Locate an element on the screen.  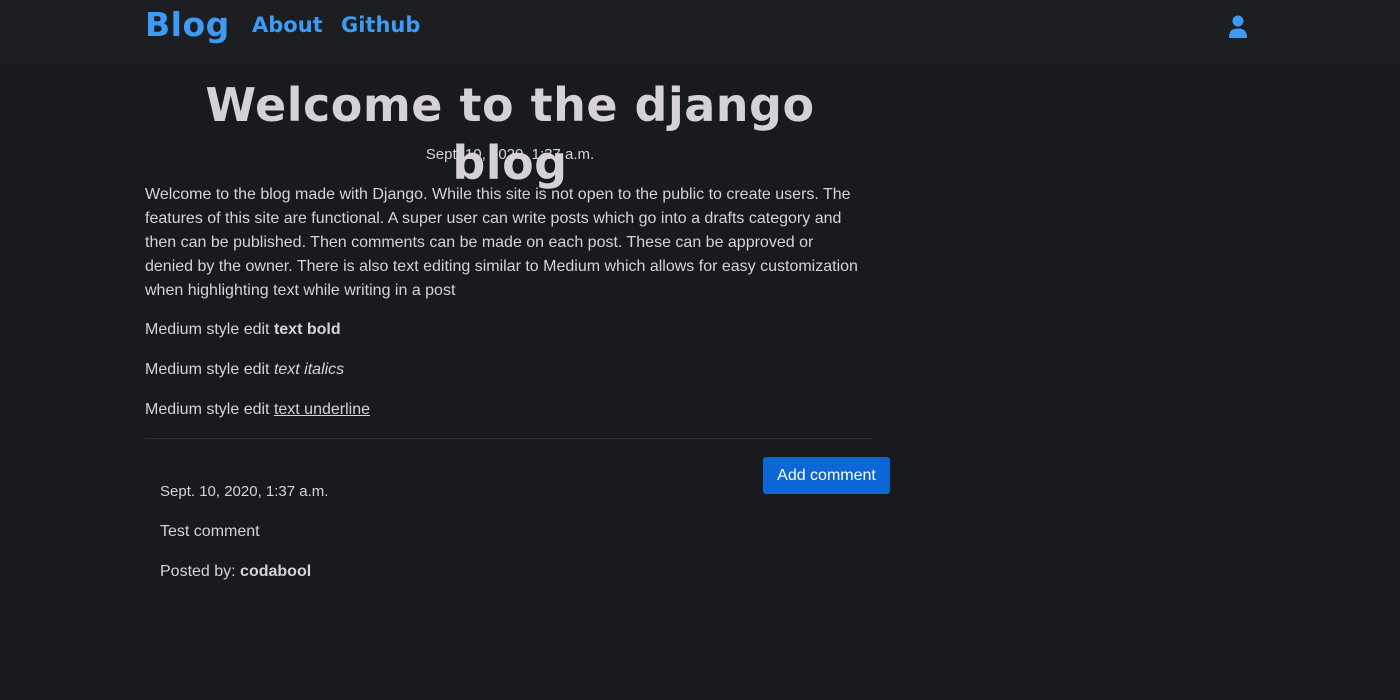
brand-link: Blog is located at coordinates (187, 24).